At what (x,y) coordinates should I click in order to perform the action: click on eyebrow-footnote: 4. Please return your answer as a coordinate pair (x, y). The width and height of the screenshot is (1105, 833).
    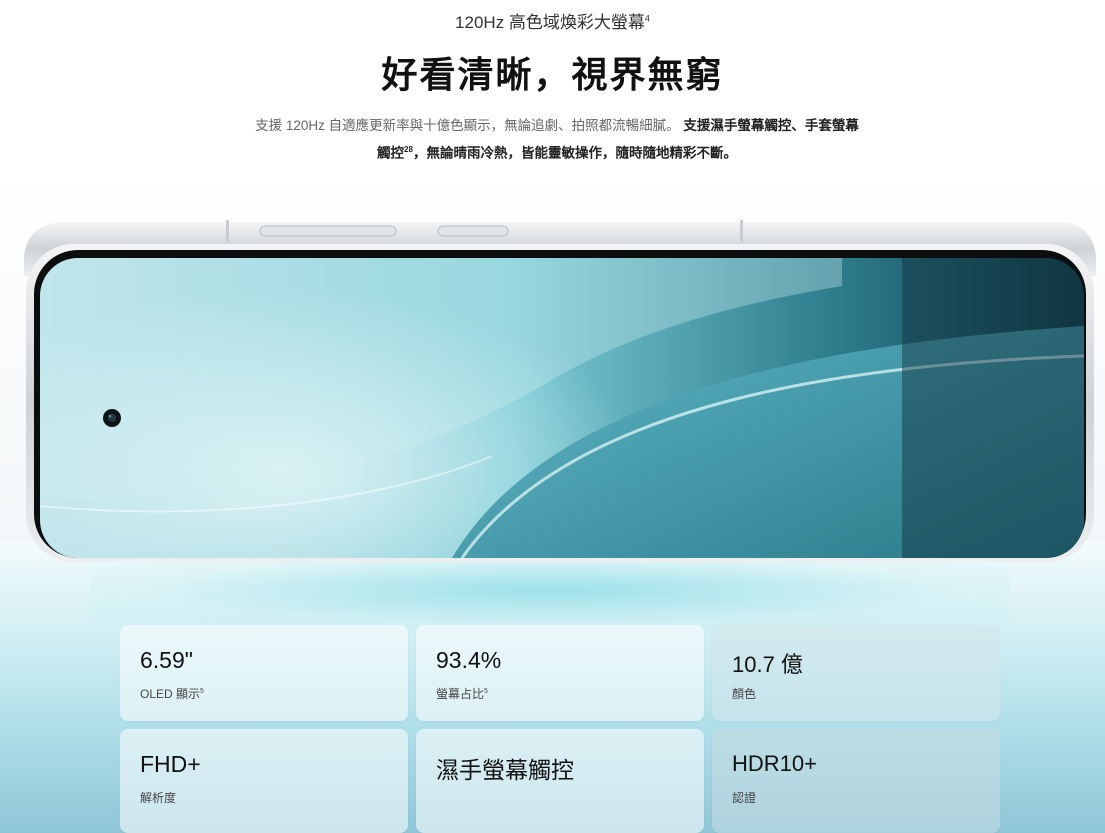
    Looking at the image, I should click on (647, 18).